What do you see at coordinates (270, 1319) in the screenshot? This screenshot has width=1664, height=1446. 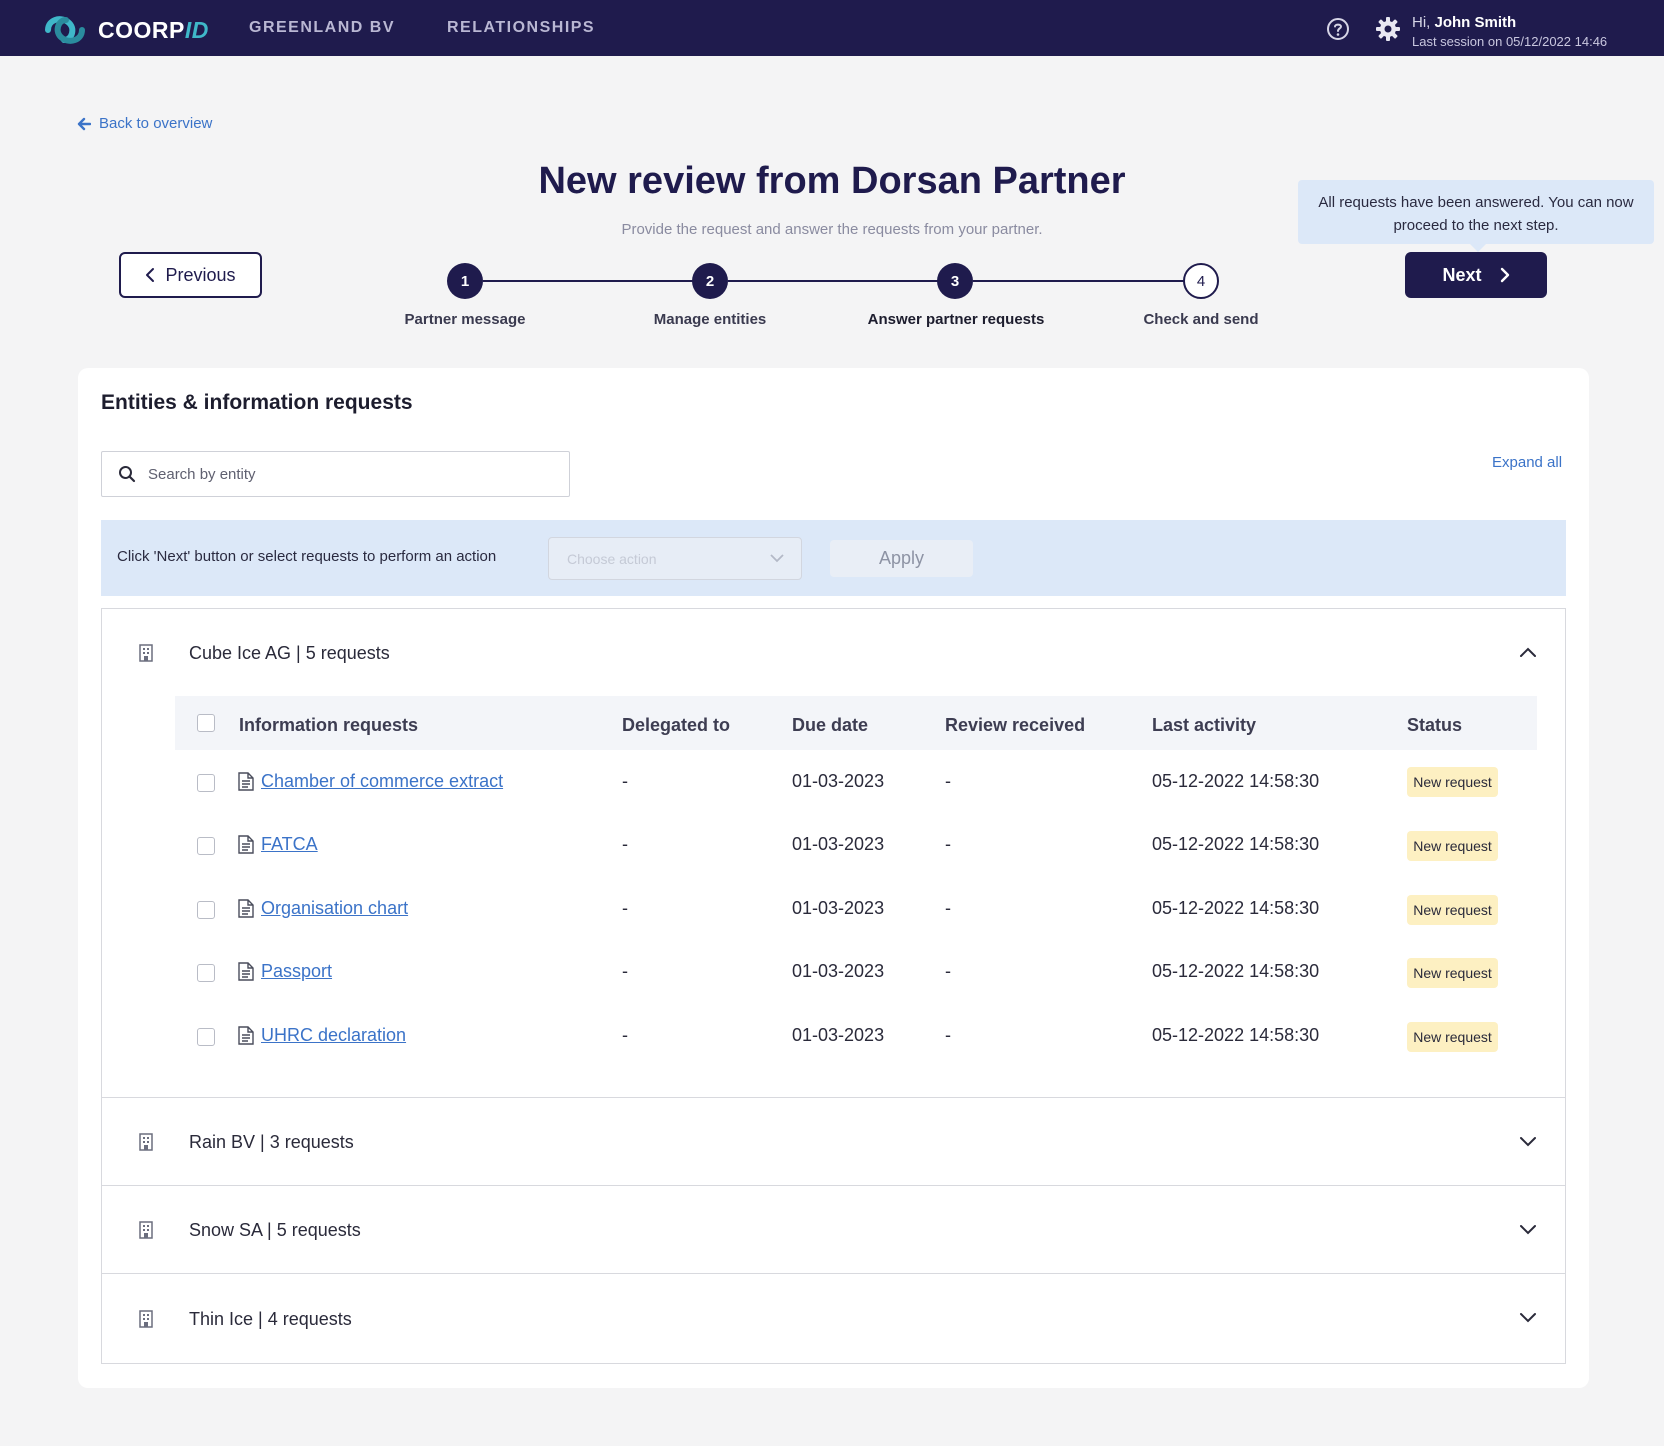 I see `entity-name: Thin Ice | 4 requests` at bounding box center [270, 1319].